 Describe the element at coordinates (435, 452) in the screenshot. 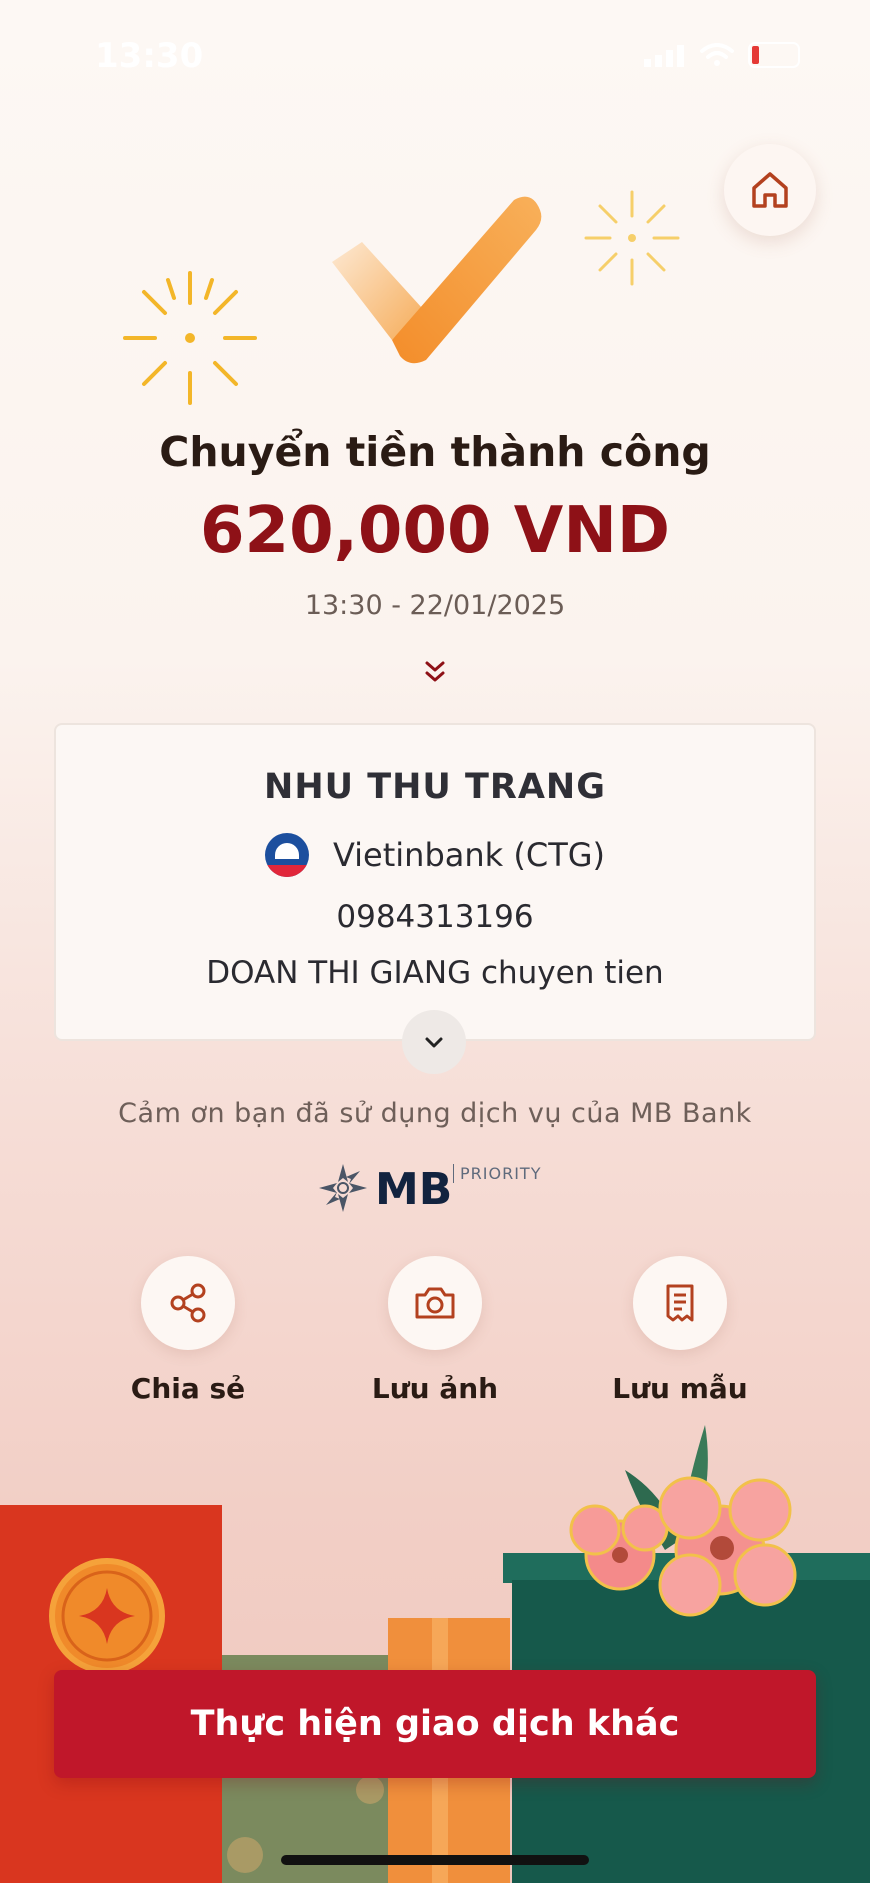

I see `transfer-status-title: Chuyển tiền thành công` at that location.